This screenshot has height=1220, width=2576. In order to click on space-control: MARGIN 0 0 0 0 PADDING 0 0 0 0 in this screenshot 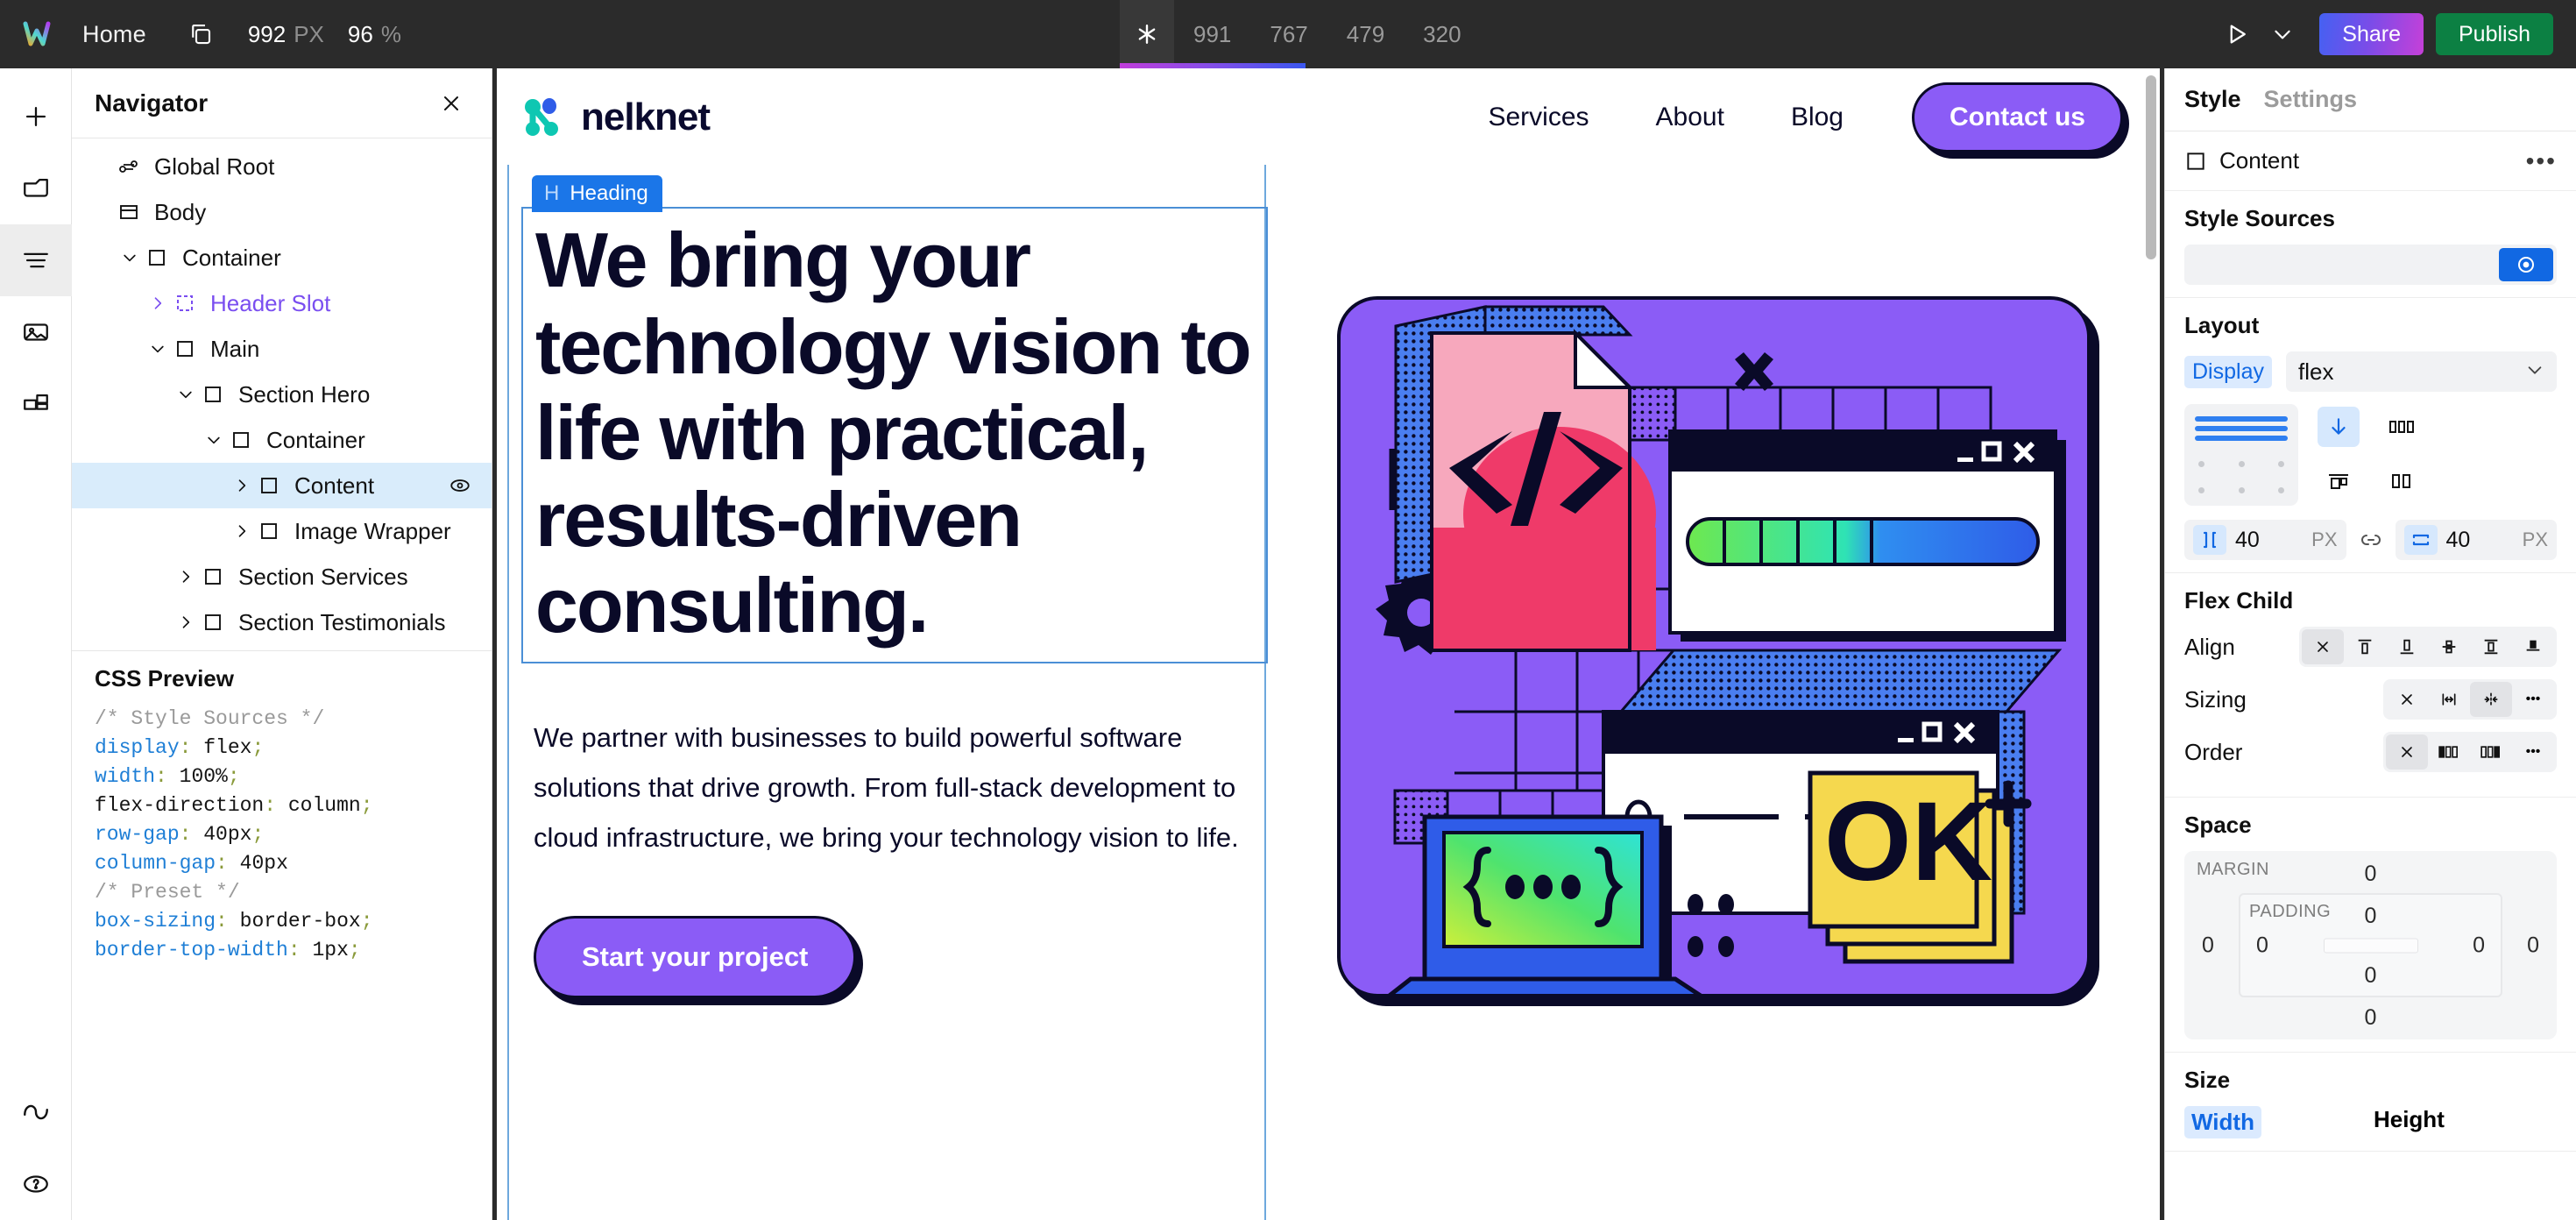, I will do `click(2370, 945)`.